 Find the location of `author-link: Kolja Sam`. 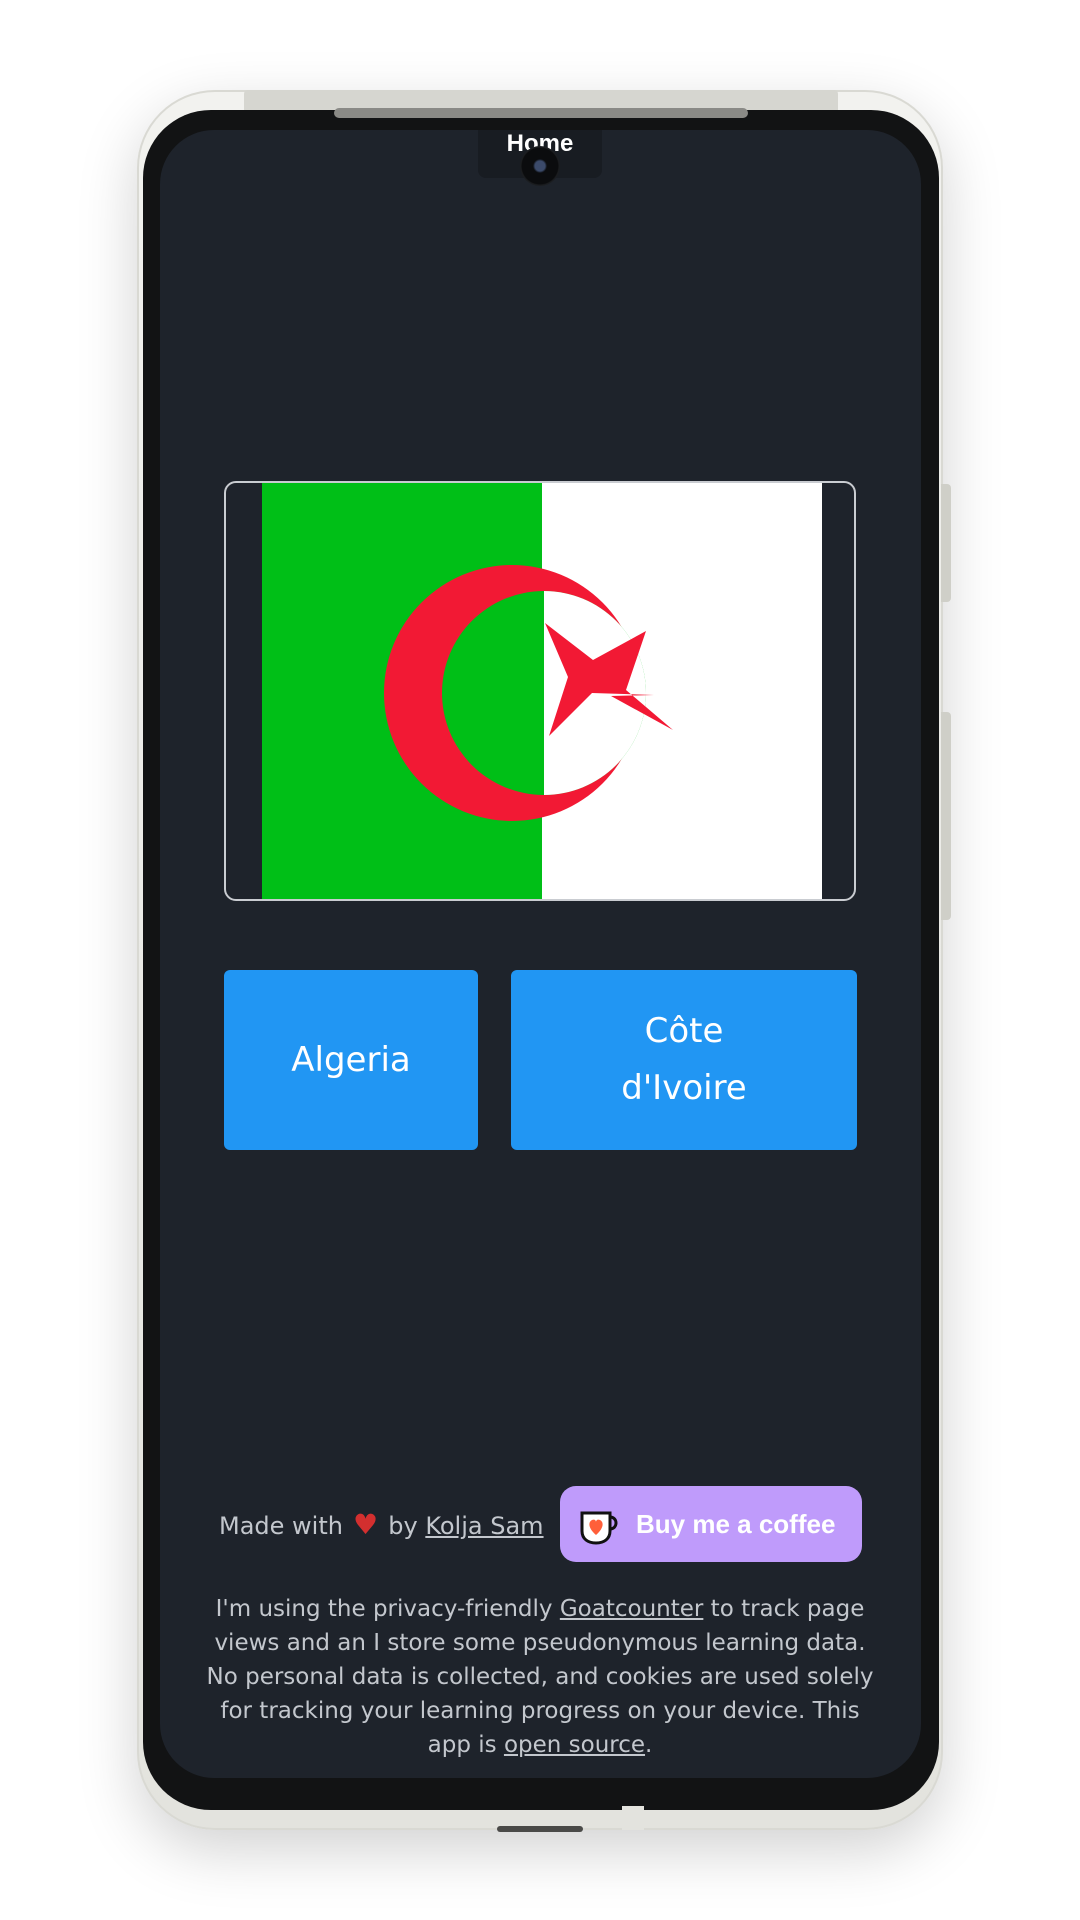

author-link: Kolja Sam is located at coordinates (484, 1526).